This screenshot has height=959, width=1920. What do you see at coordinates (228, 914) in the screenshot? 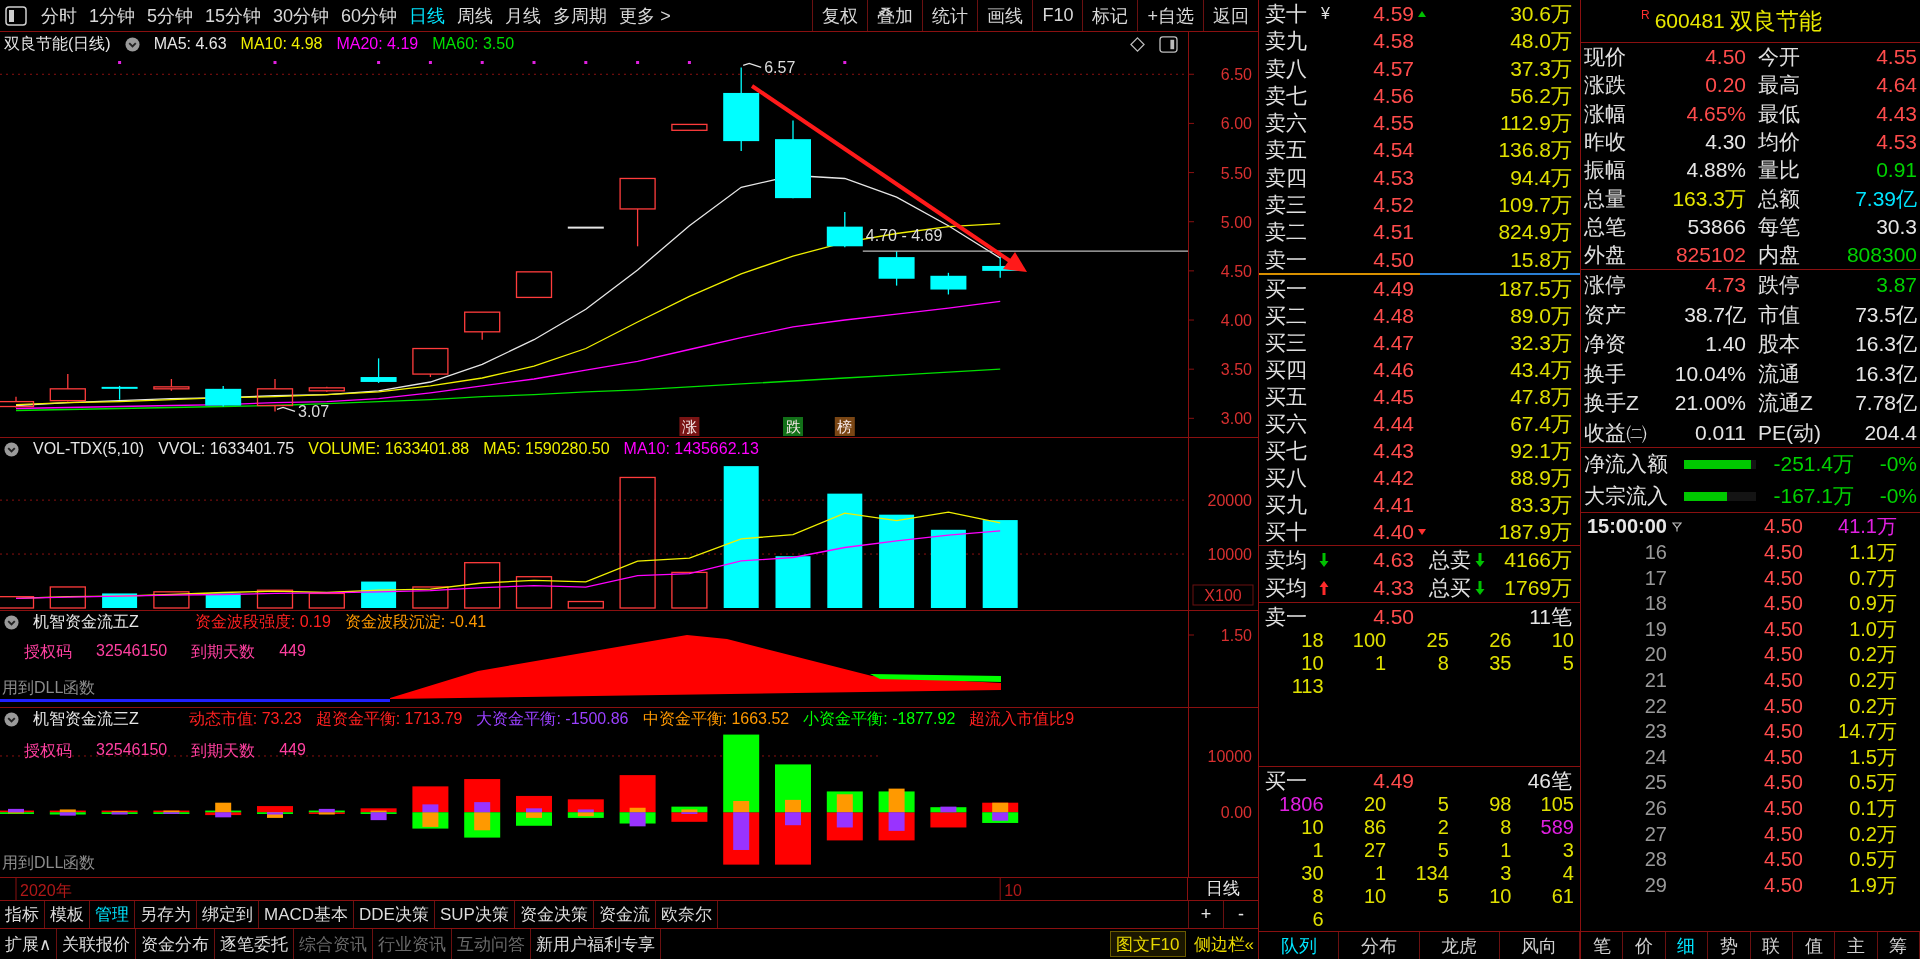
I see `tool-tab: 绑定到` at bounding box center [228, 914].